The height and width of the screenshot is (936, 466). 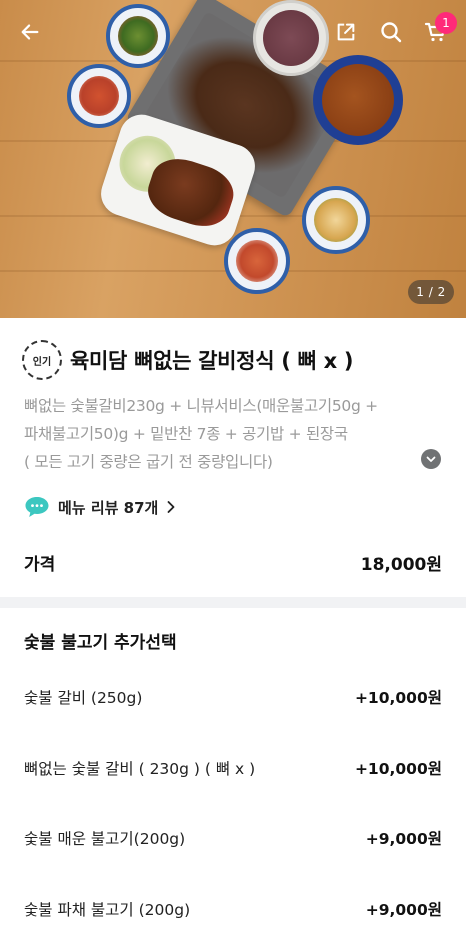 What do you see at coordinates (107, 910) in the screenshot?
I see `option-name: 숯불 파채 불고기 (200g)` at bounding box center [107, 910].